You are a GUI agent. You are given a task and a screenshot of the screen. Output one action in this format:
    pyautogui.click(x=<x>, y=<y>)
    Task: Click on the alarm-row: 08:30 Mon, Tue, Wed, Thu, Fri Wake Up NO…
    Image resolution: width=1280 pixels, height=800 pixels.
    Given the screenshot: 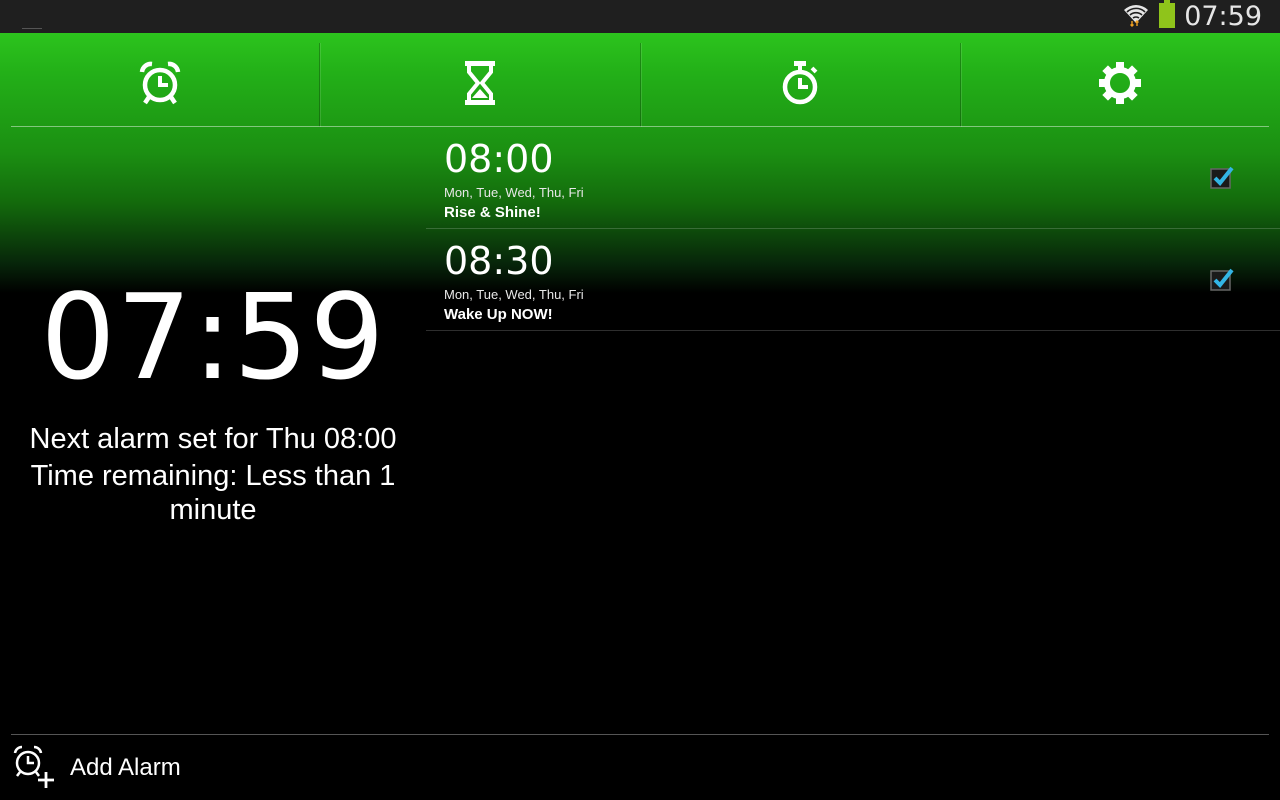 What is the action you would take?
    pyautogui.click(x=853, y=280)
    